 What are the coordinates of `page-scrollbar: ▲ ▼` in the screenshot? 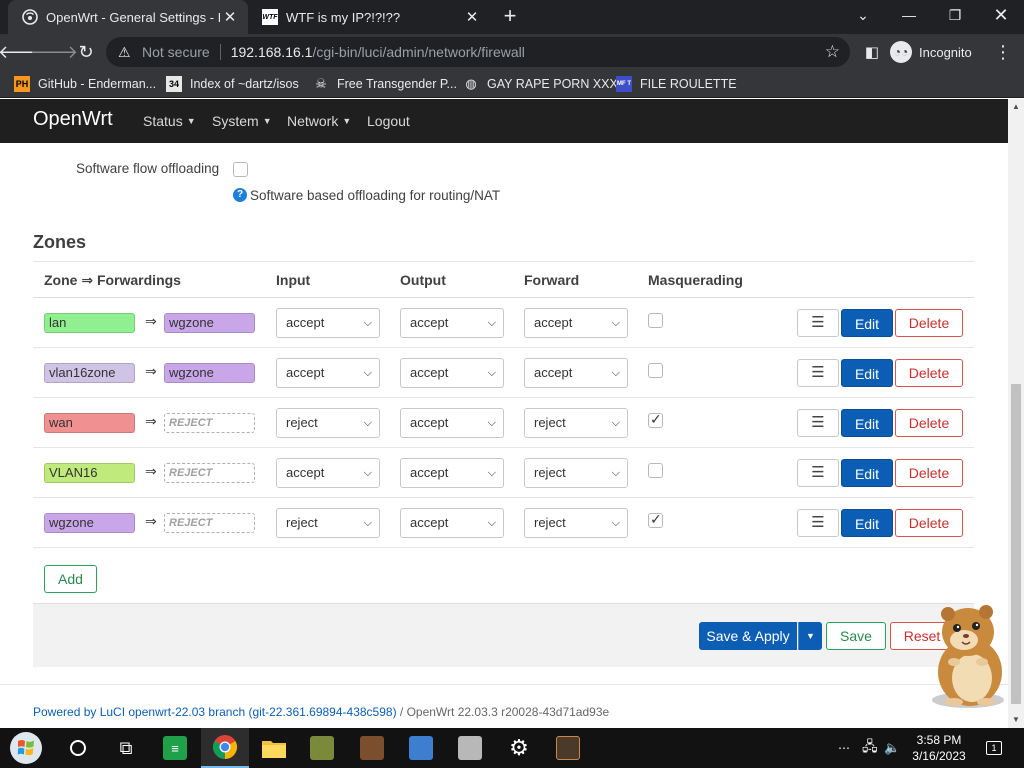 It's located at (1016, 413).